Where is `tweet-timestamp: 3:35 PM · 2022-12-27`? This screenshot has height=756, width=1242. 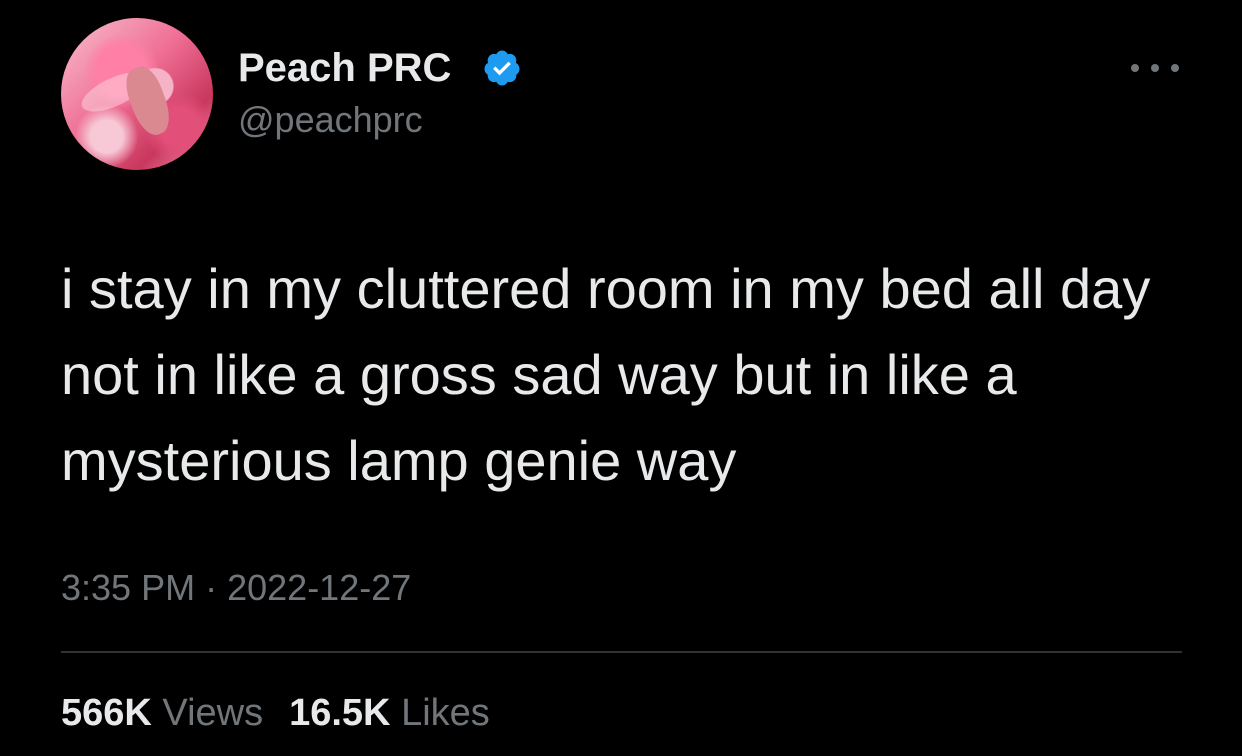 tweet-timestamp: 3:35 PM · 2022-12-27 is located at coordinates (236, 588).